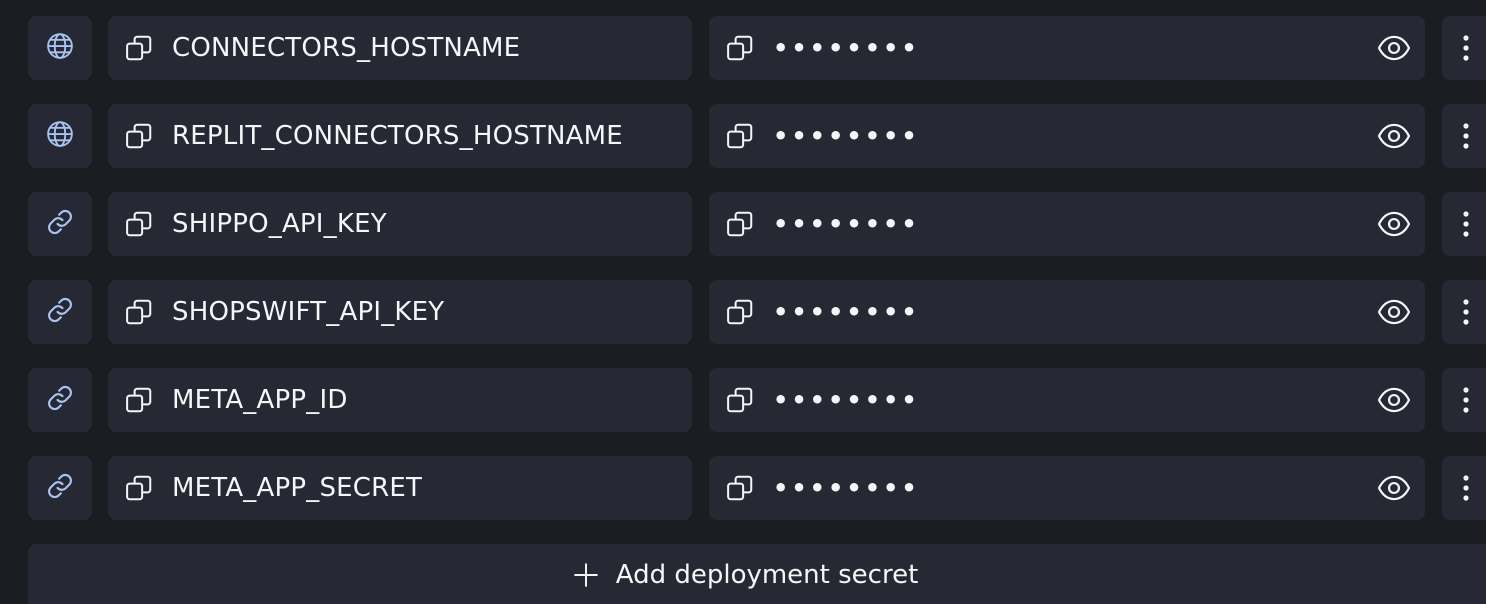 This screenshot has width=1486, height=604. Describe the element at coordinates (279, 224) in the screenshot. I see `secret-key-label: SHIPPO_API_KEY` at that location.